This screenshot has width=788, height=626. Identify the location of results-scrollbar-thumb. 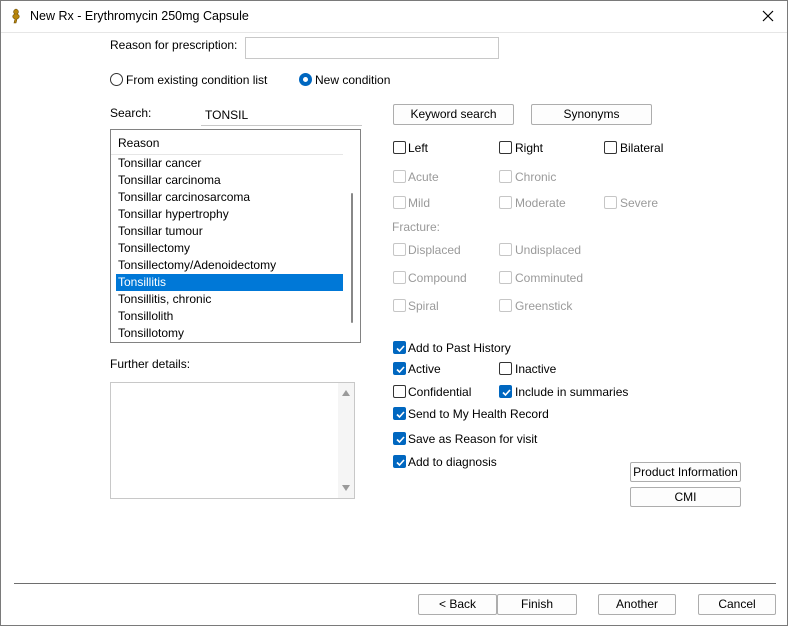
(352, 258).